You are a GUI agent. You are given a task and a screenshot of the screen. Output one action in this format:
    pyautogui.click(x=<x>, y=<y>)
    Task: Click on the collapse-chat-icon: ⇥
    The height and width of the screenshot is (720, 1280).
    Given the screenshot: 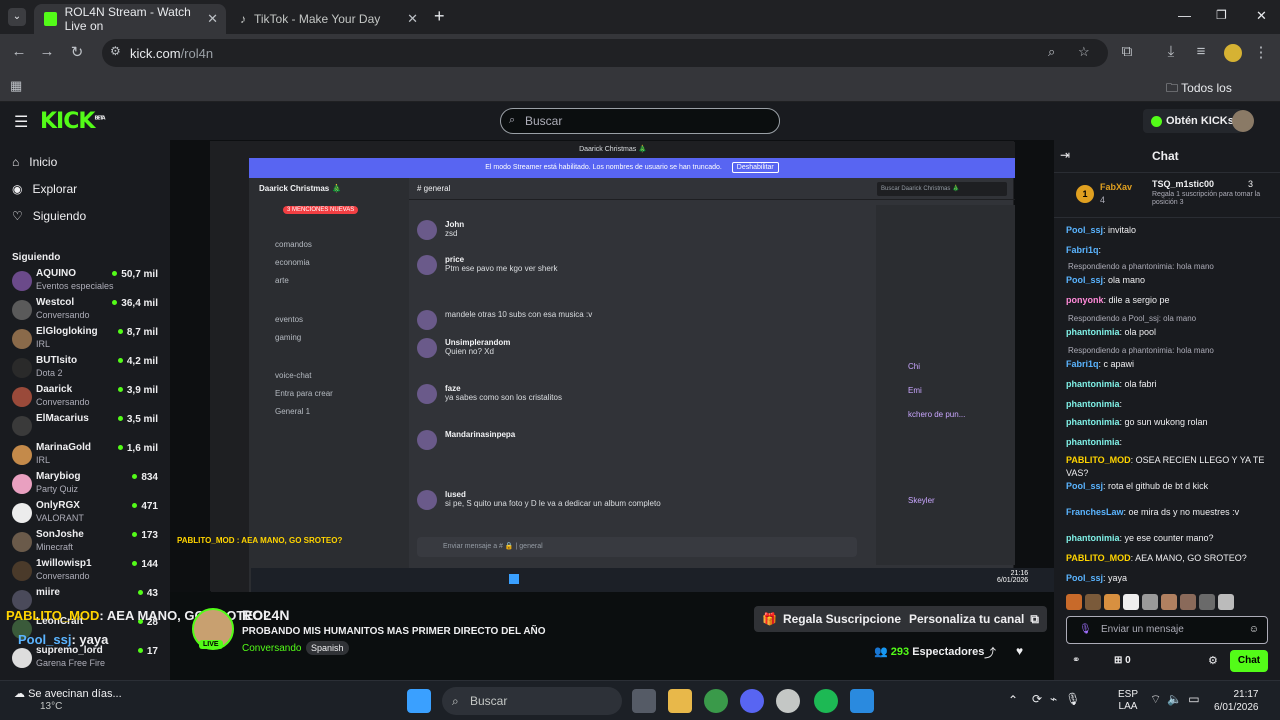 What is the action you would take?
    pyautogui.click(x=1065, y=155)
    